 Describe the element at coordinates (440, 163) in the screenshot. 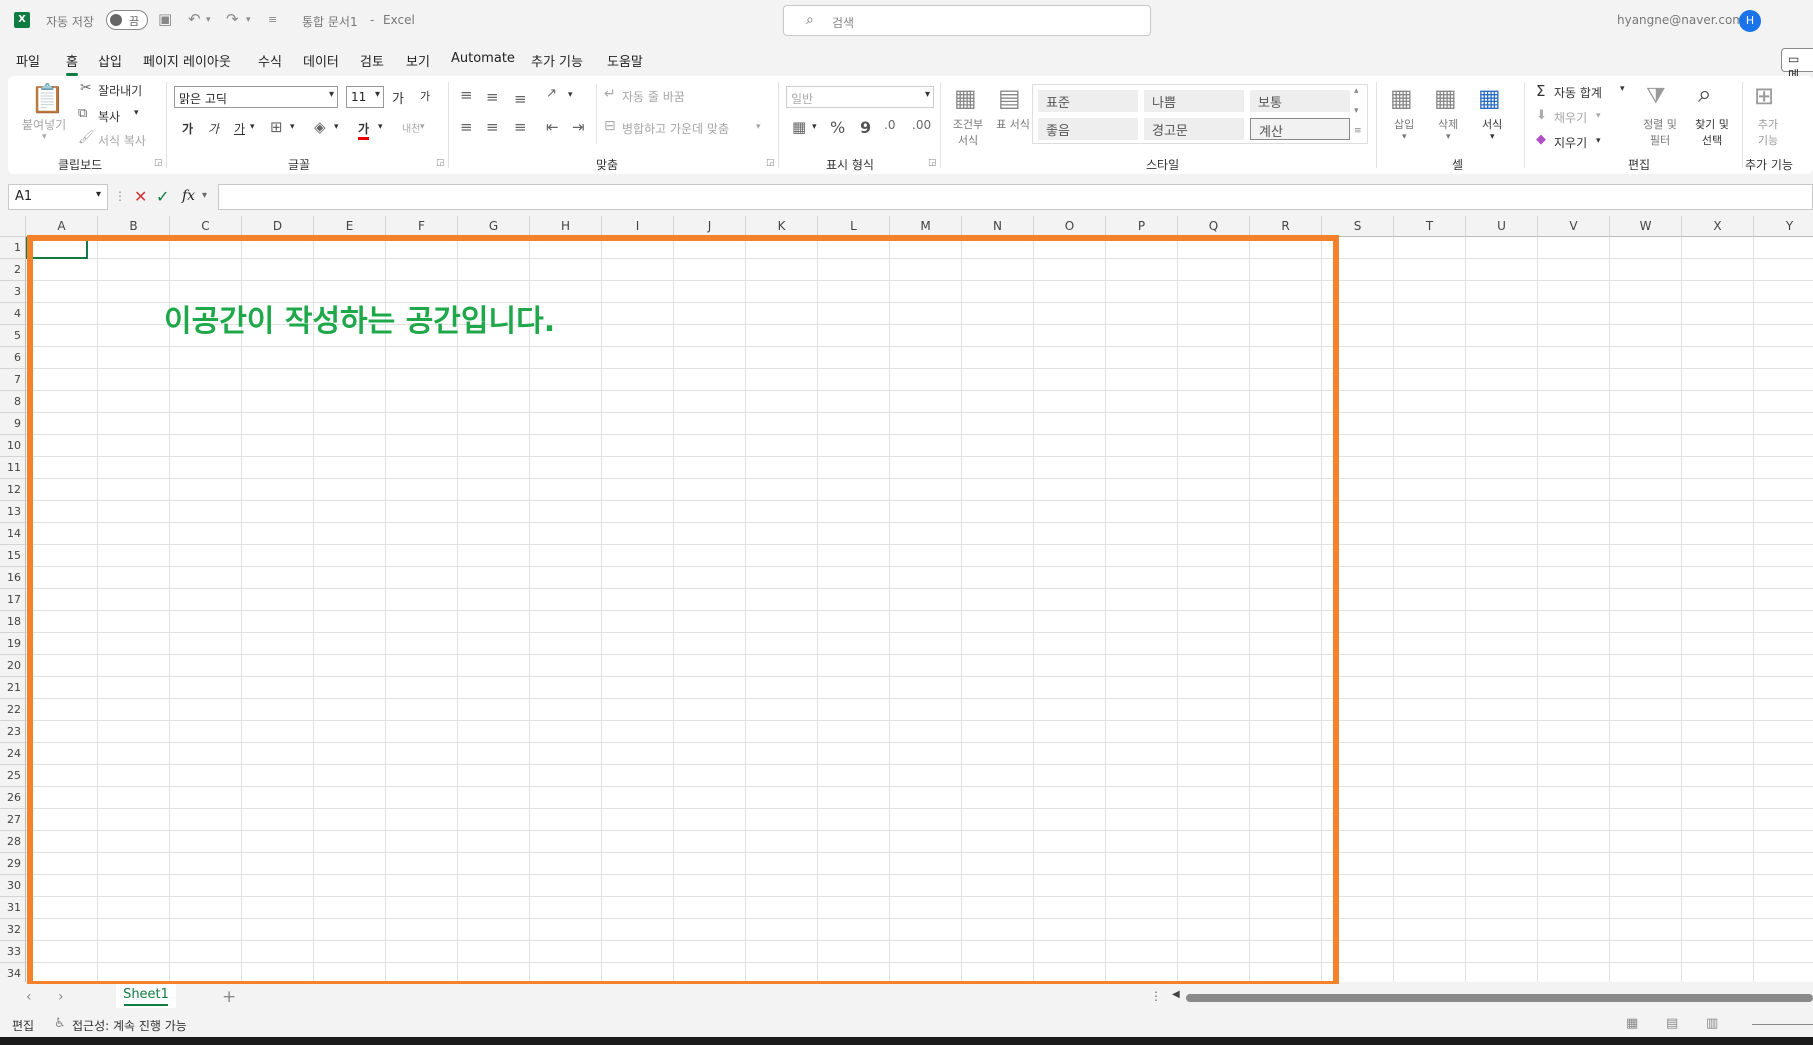

I see `font-launcher-icon: ◲` at that location.